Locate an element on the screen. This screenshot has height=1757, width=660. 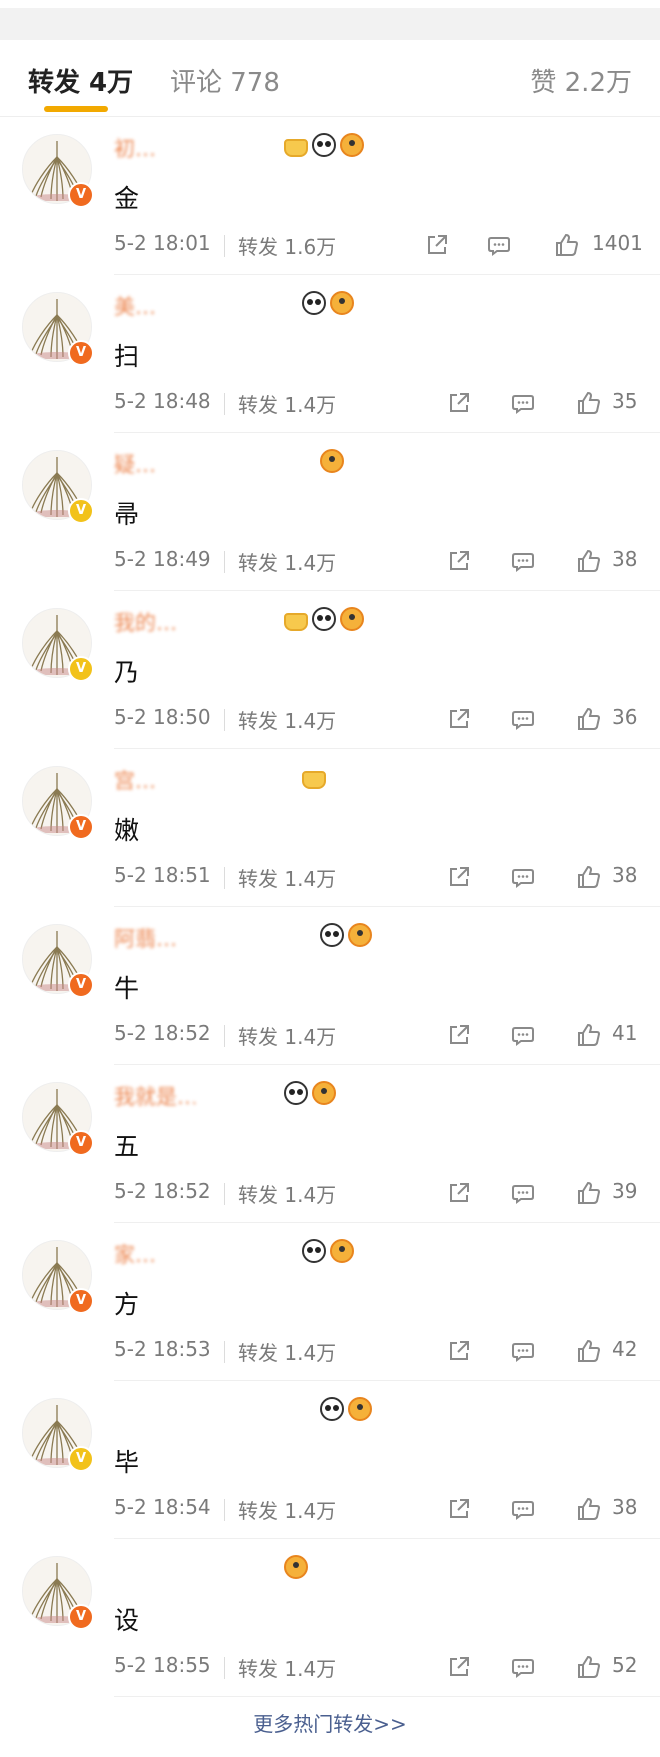
like-count: 42 is located at coordinates (625, 1349).